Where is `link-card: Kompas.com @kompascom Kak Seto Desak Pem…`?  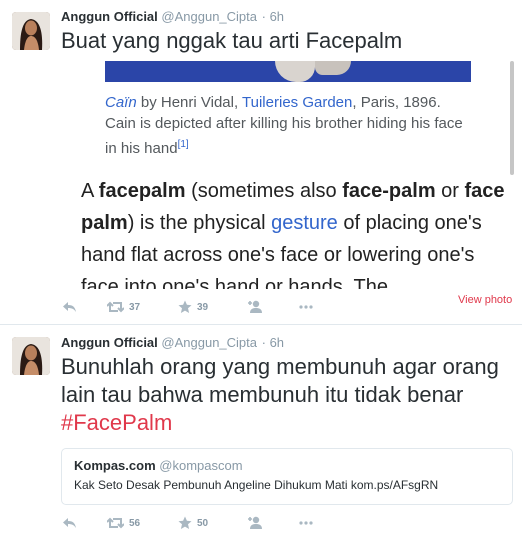 link-card: Kompas.com @kompascom Kak Seto Desak Pem… is located at coordinates (287, 476).